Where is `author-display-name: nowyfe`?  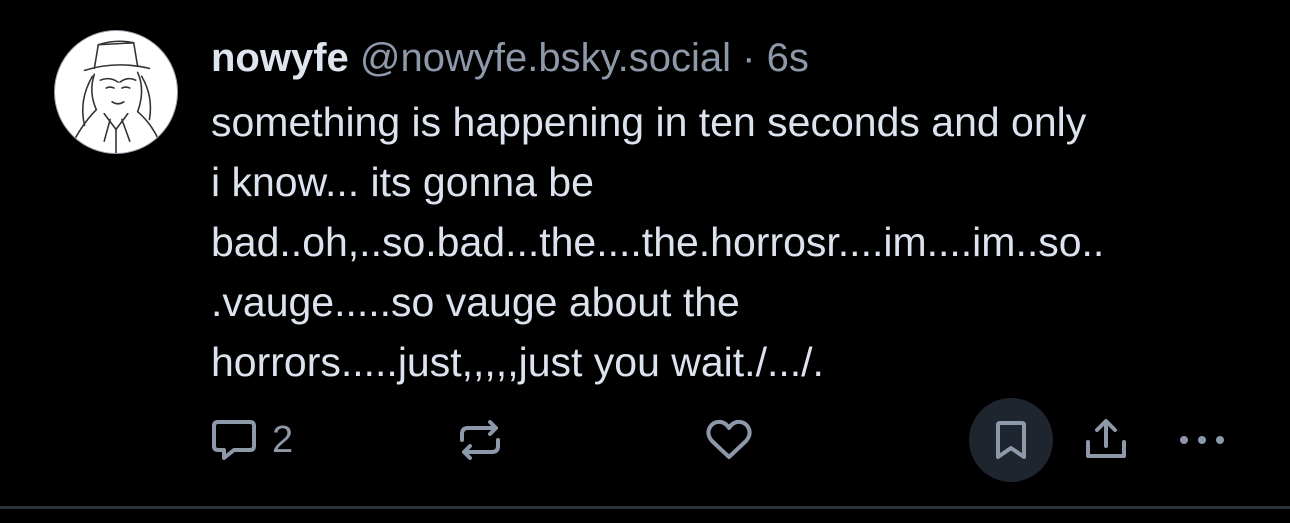 author-display-name: nowyfe is located at coordinates (280, 58).